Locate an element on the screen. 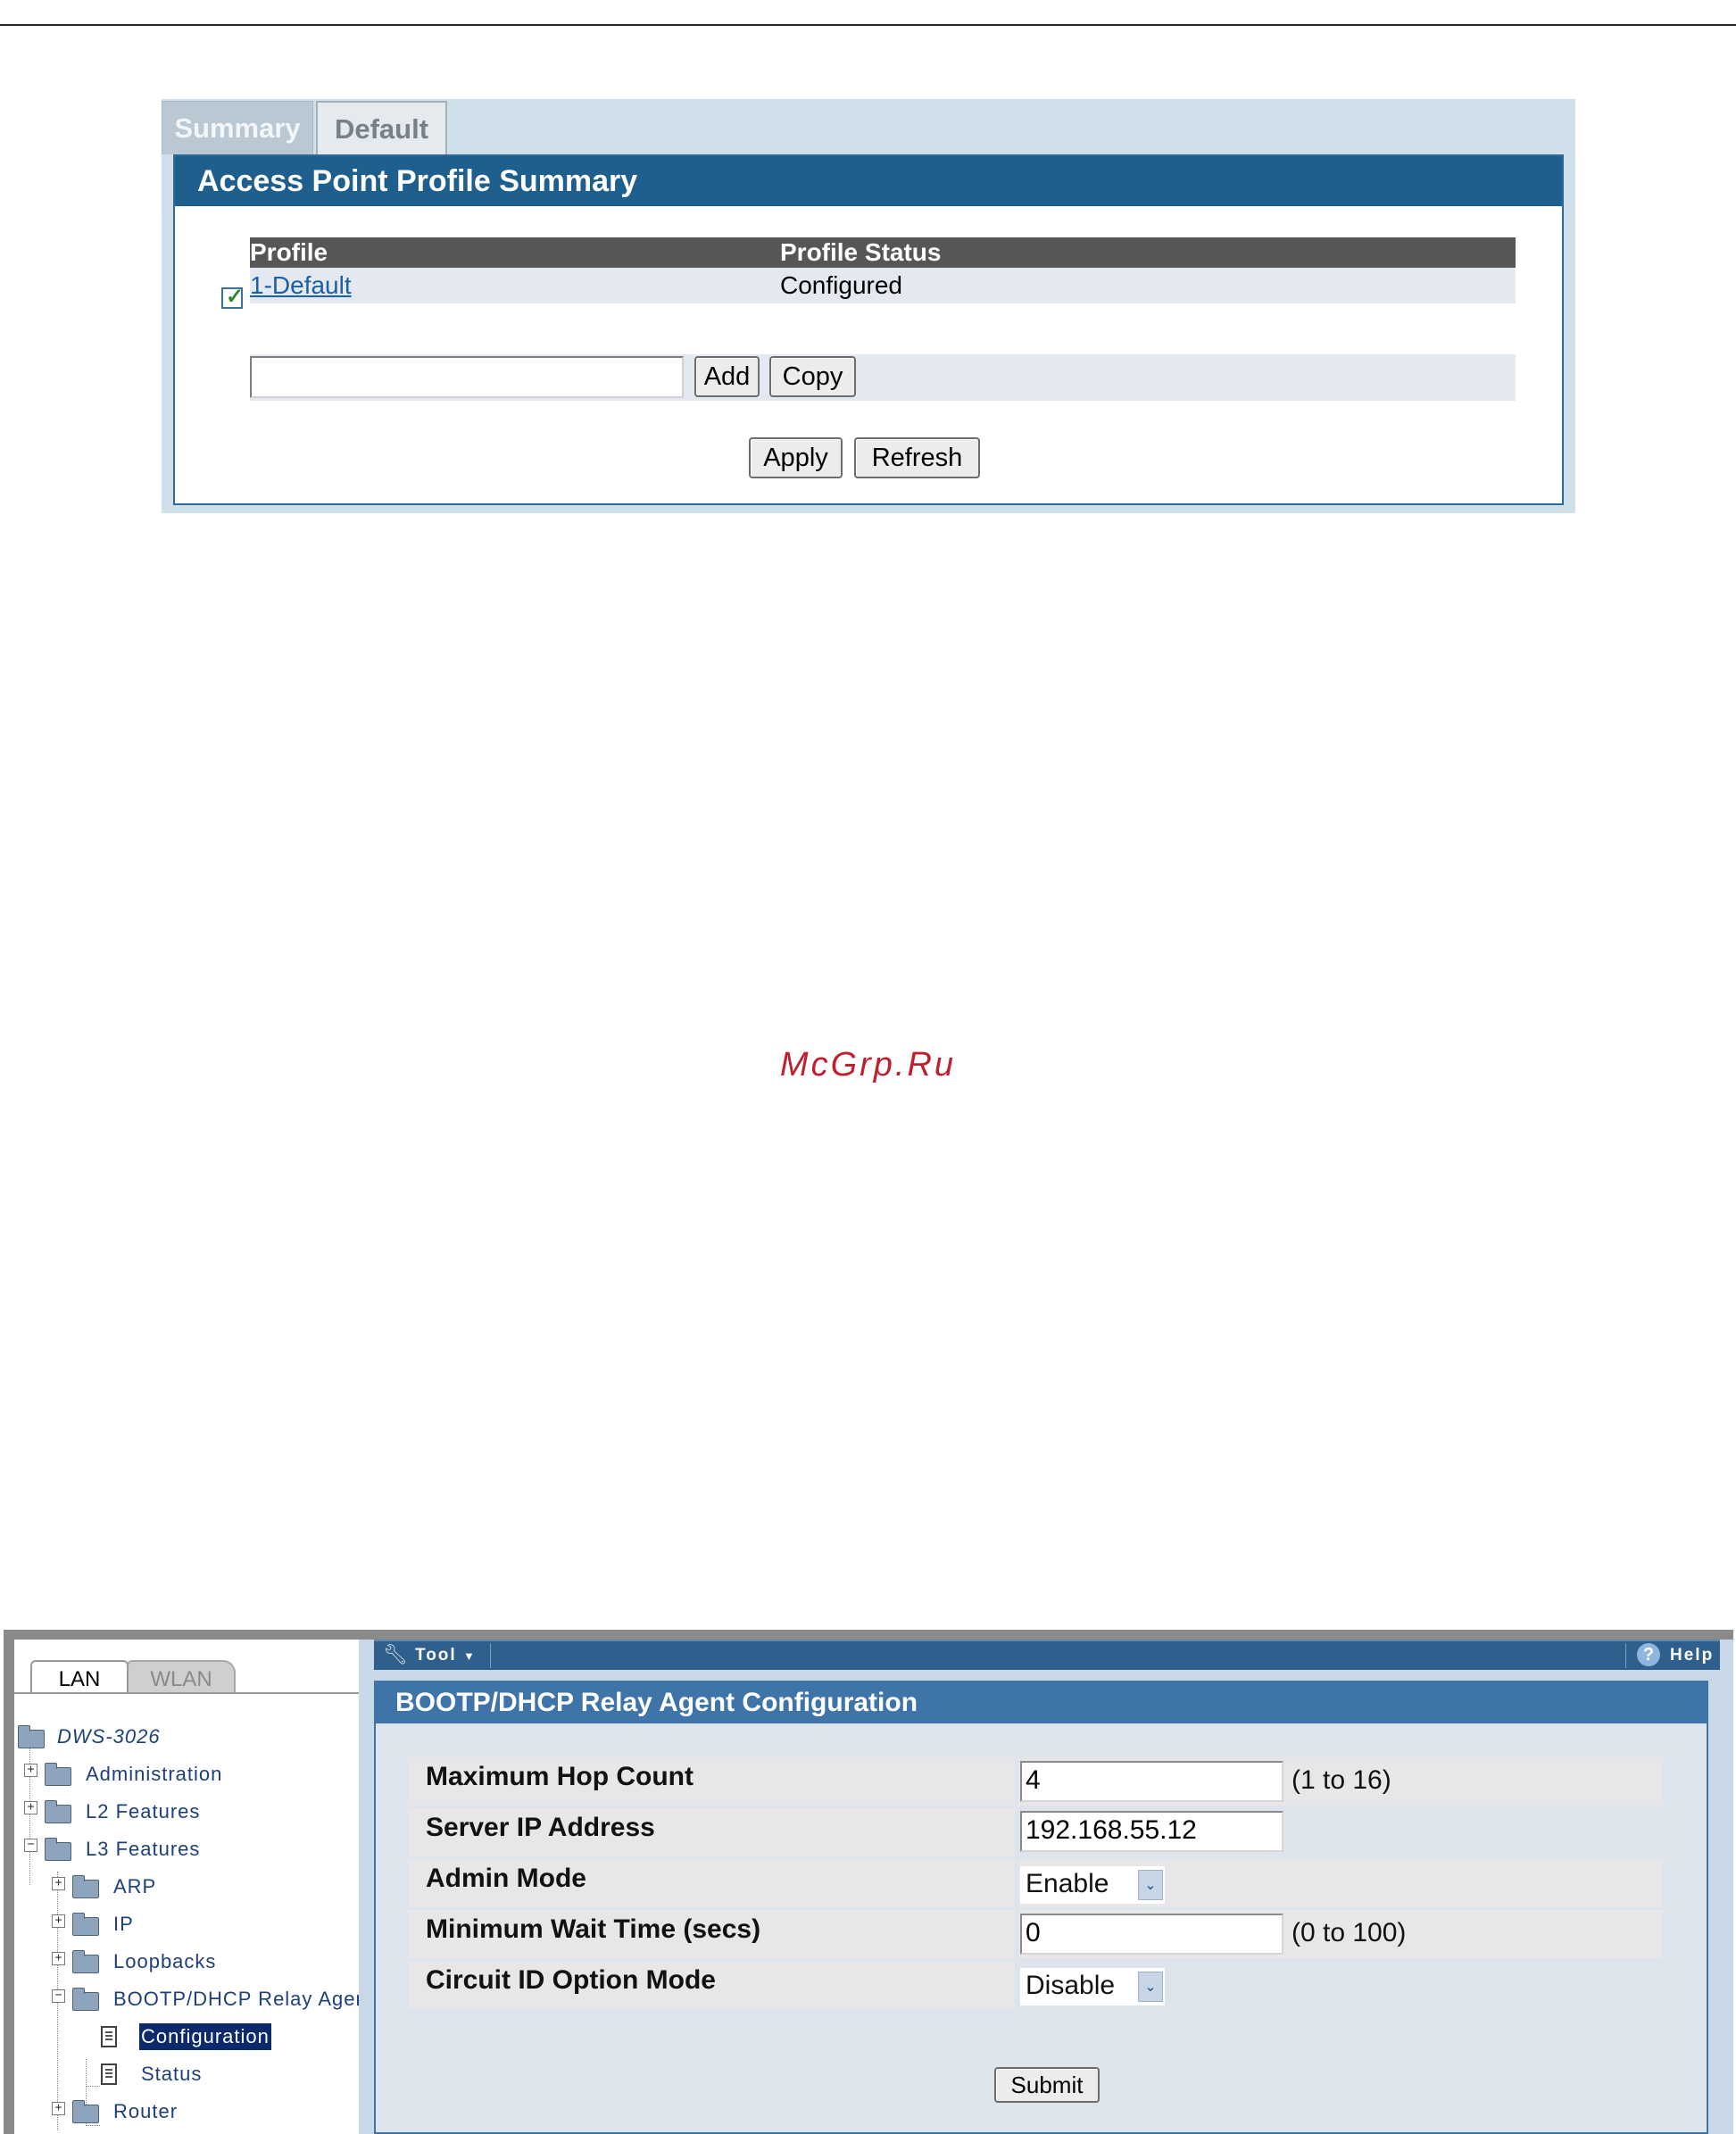 This screenshot has width=1736, height=2134. admin-mode-value: Enable is located at coordinates (1067, 1883).